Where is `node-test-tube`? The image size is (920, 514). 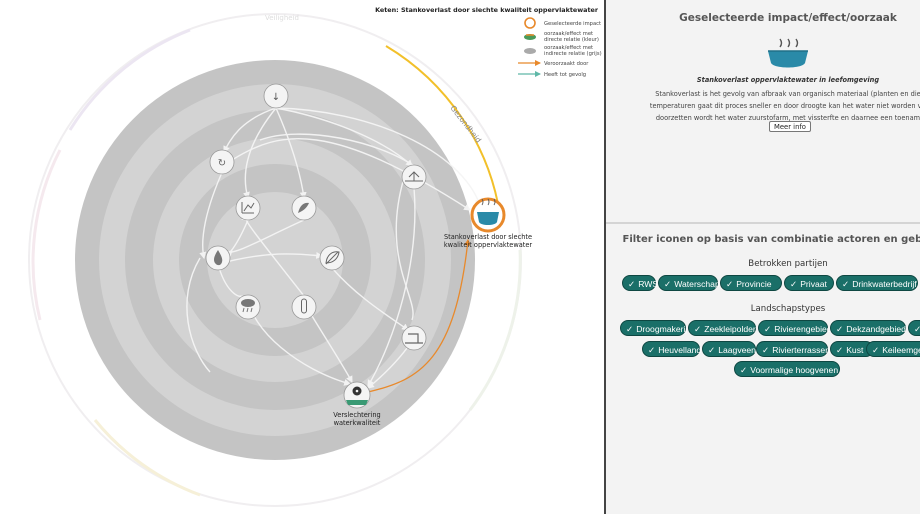 node-test-tube is located at coordinates (304, 307).